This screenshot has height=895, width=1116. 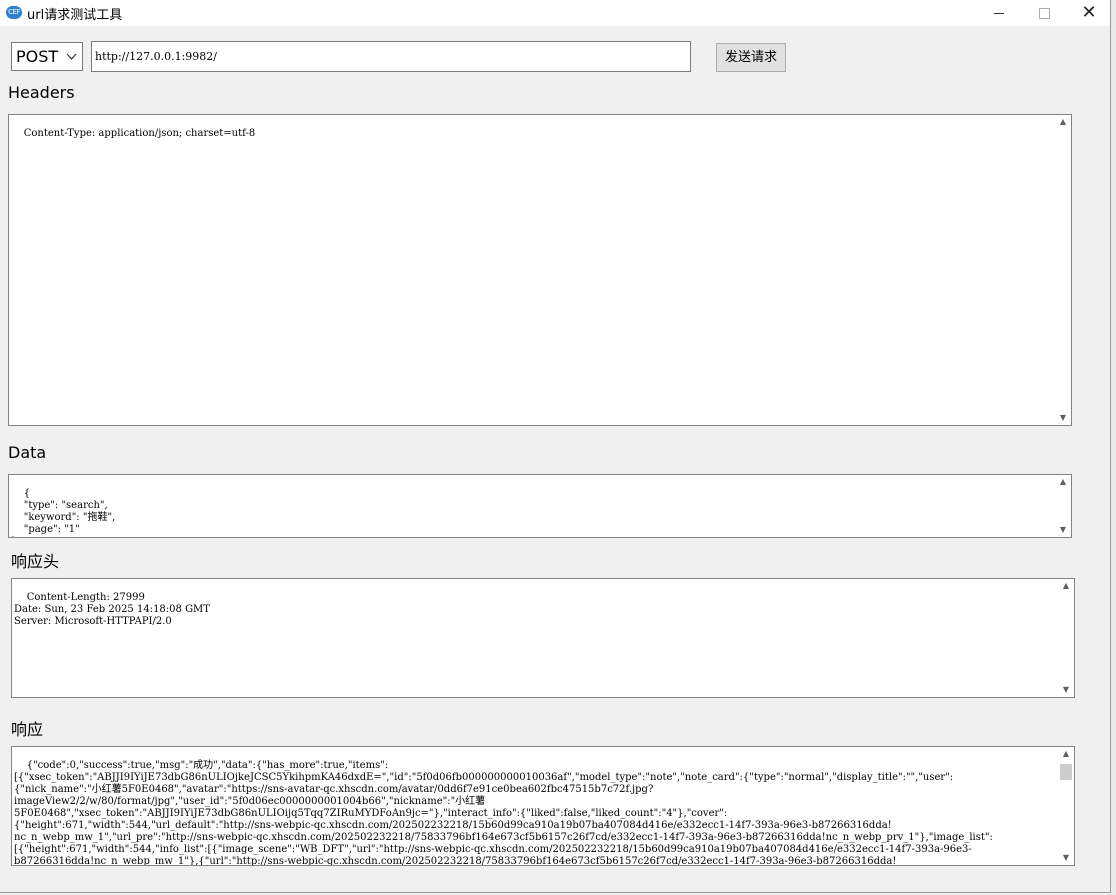 I want to click on response-label: 响应, so click(x=27, y=729).